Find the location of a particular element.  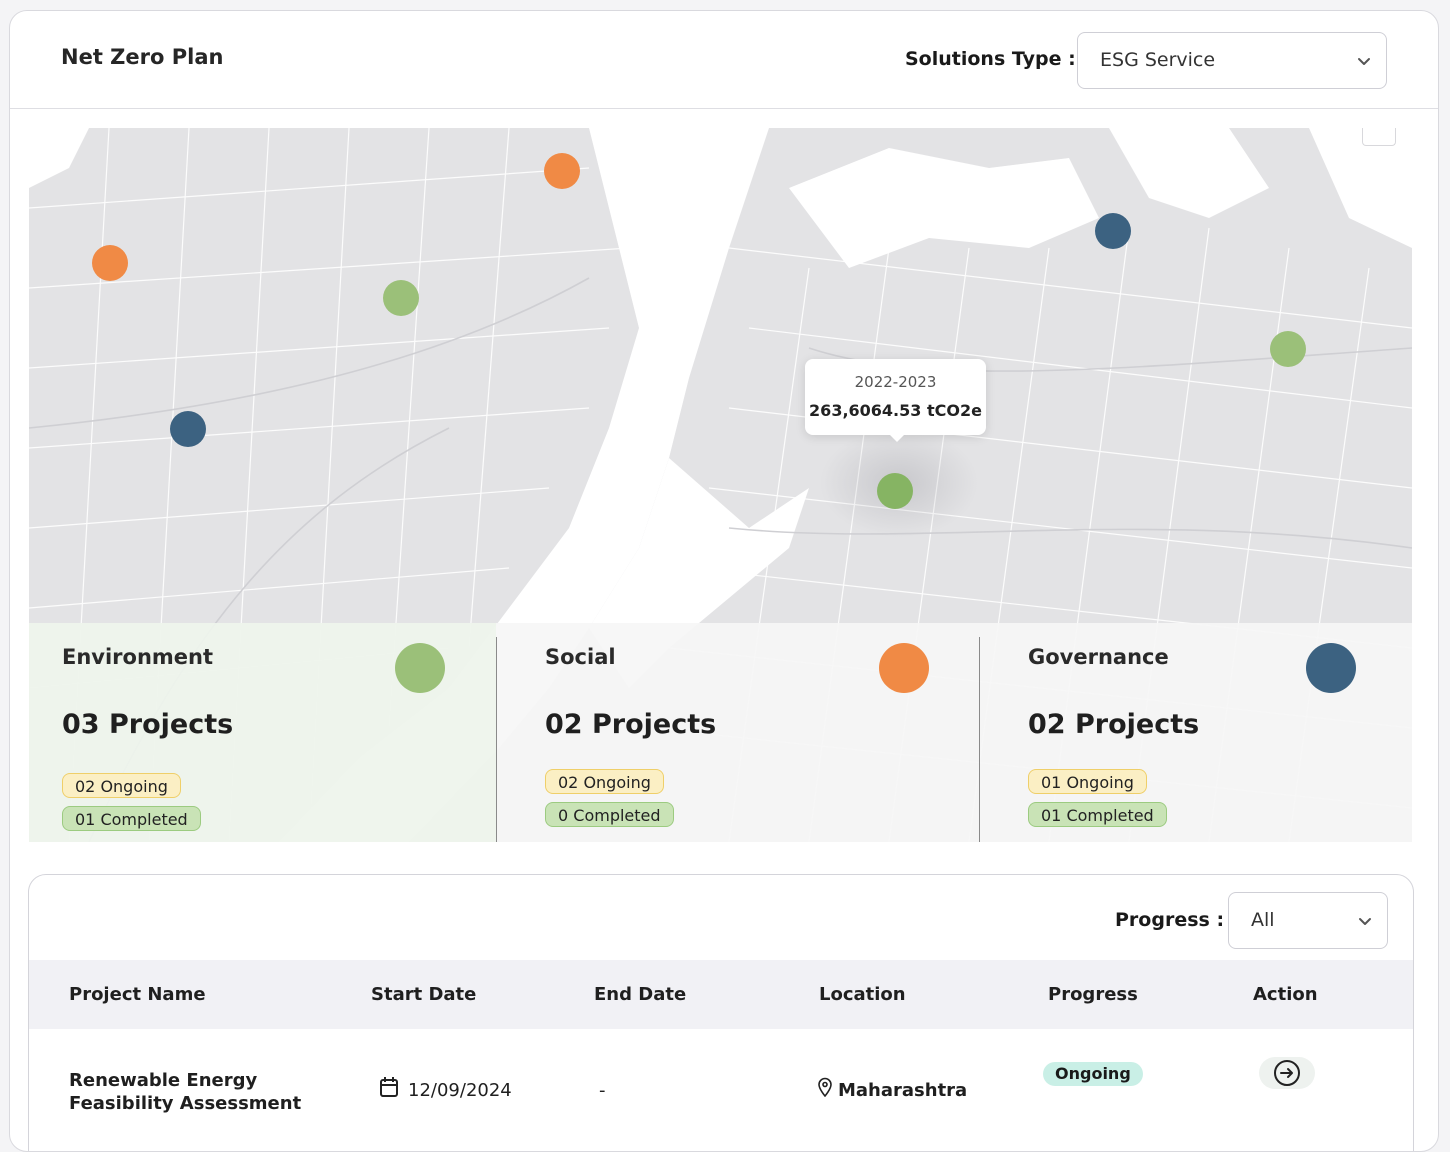

tooltip-value: 263,6064.53 tCO2e is located at coordinates (895, 410).